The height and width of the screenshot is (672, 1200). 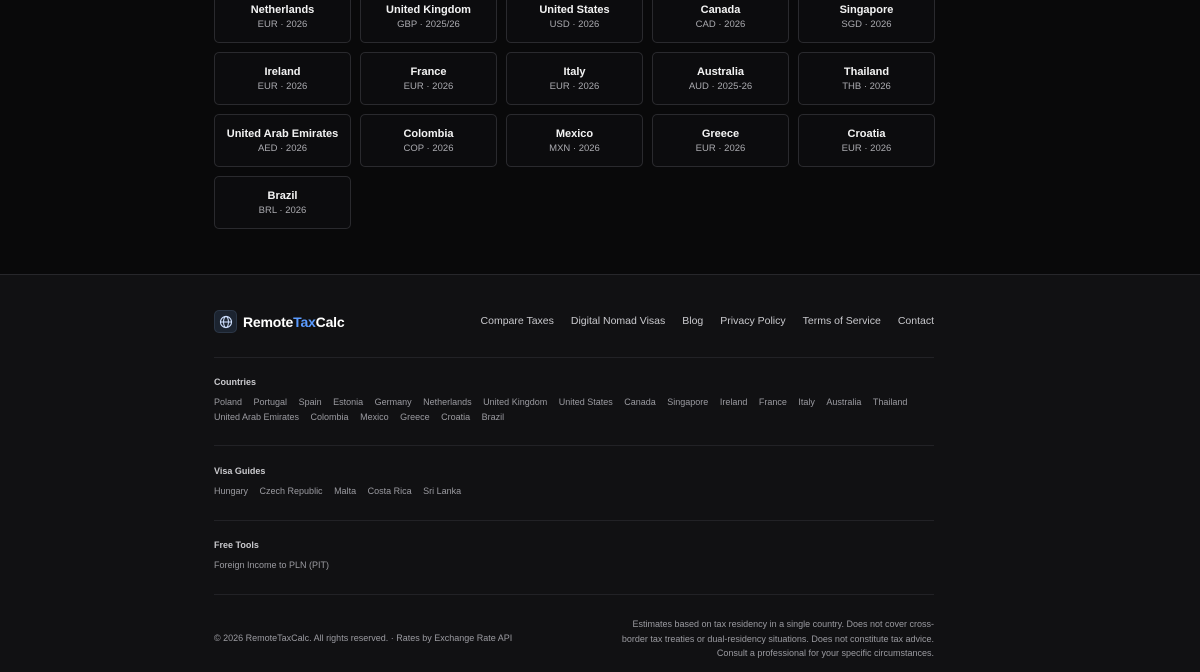 What do you see at coordinates (428, 71) in the screenshot?
I see `country-card-name: France` at bounding box center [428, 71].